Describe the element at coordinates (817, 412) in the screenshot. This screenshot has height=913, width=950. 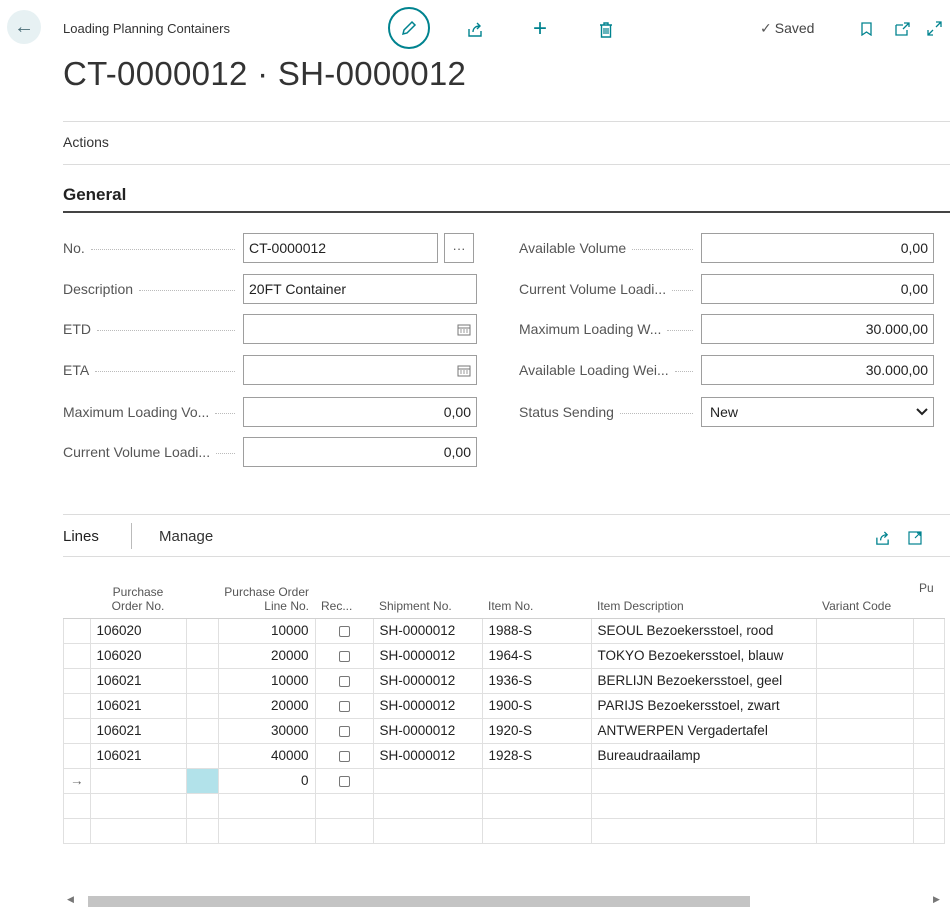
I see `status-sending-select: New` at that location.